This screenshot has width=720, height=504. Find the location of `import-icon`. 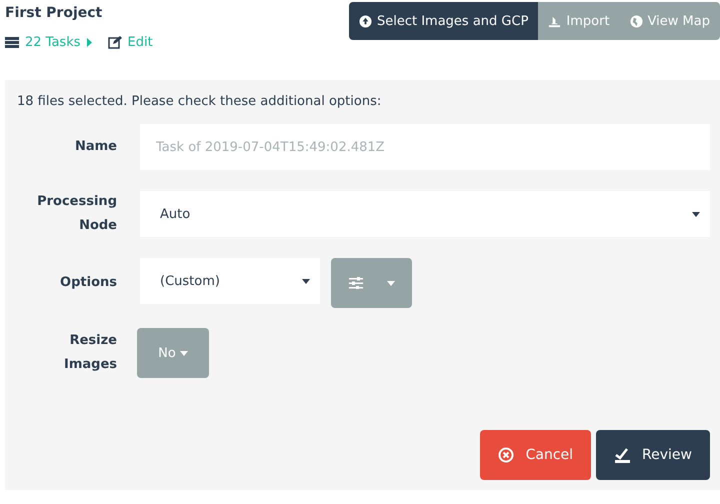

import-icon is located at coordinates (555, 21).